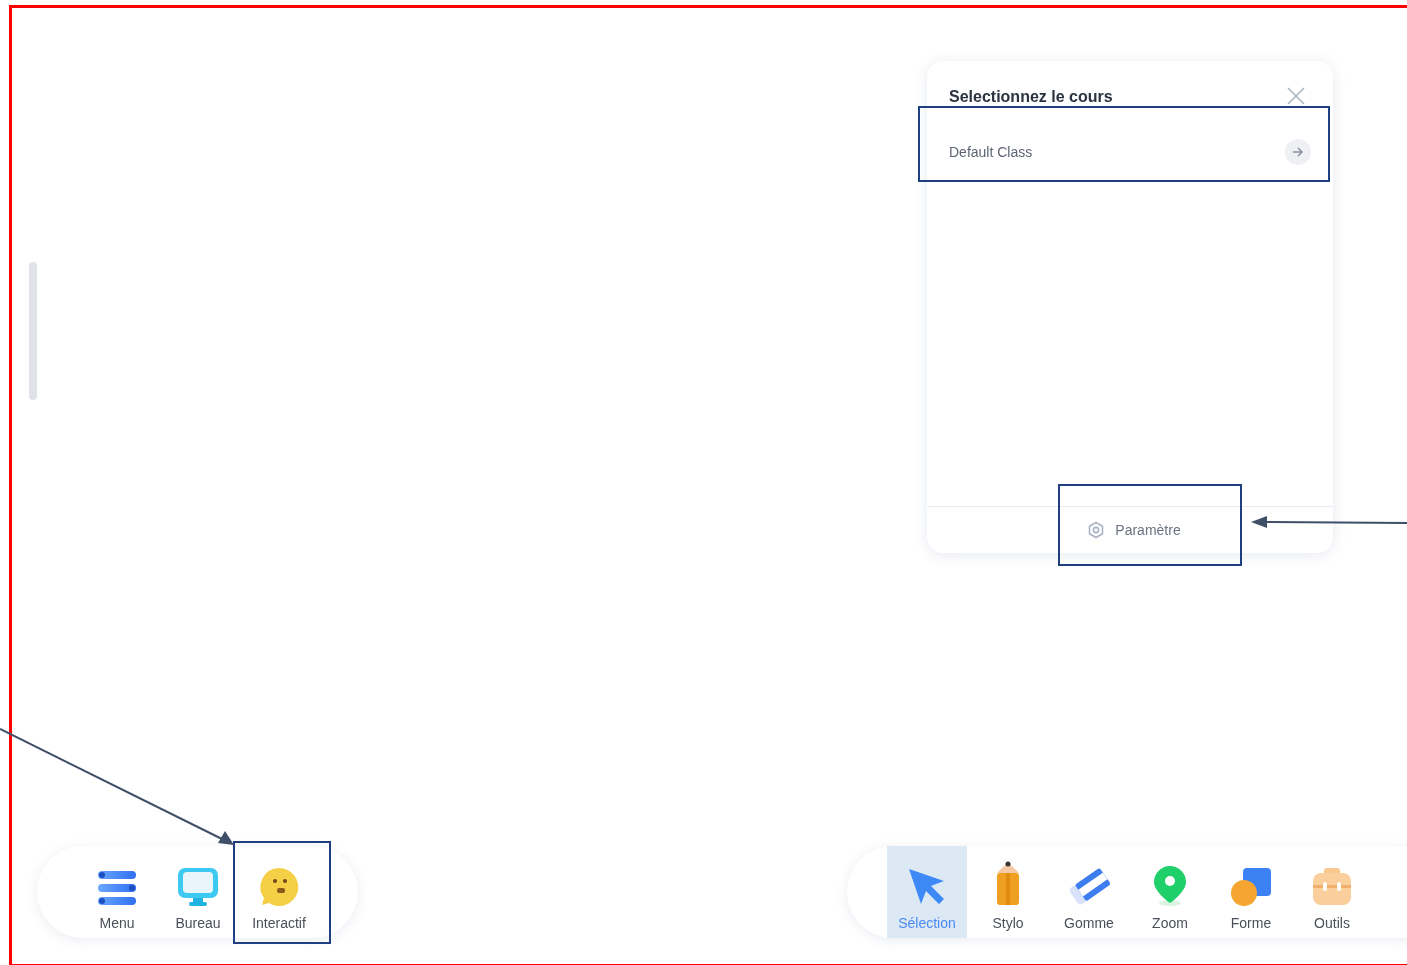 The height and width of the screenshot is (965, 1407). Describe the element at coordinates (1170, 886) in the screenshot. I see `location-pin-icon` at that location.